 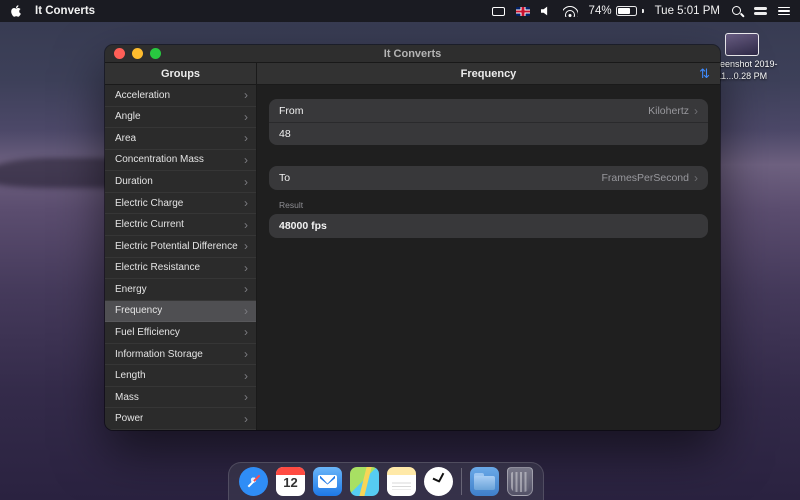 I want to click on notification-list-icon, so click(x=784, y=11).